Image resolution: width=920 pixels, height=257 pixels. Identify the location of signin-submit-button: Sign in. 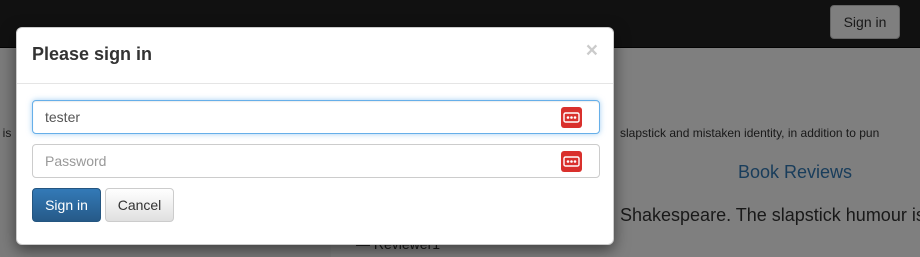
(66, 205).